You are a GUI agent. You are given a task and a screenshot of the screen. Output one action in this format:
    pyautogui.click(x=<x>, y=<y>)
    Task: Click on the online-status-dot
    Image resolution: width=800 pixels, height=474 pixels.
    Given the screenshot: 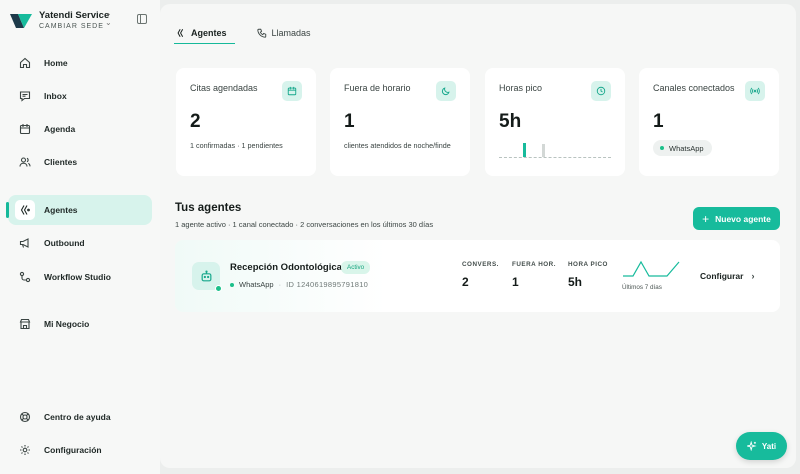 What is the action you would take?
    pyautogui.click(x=218, y=288)
    